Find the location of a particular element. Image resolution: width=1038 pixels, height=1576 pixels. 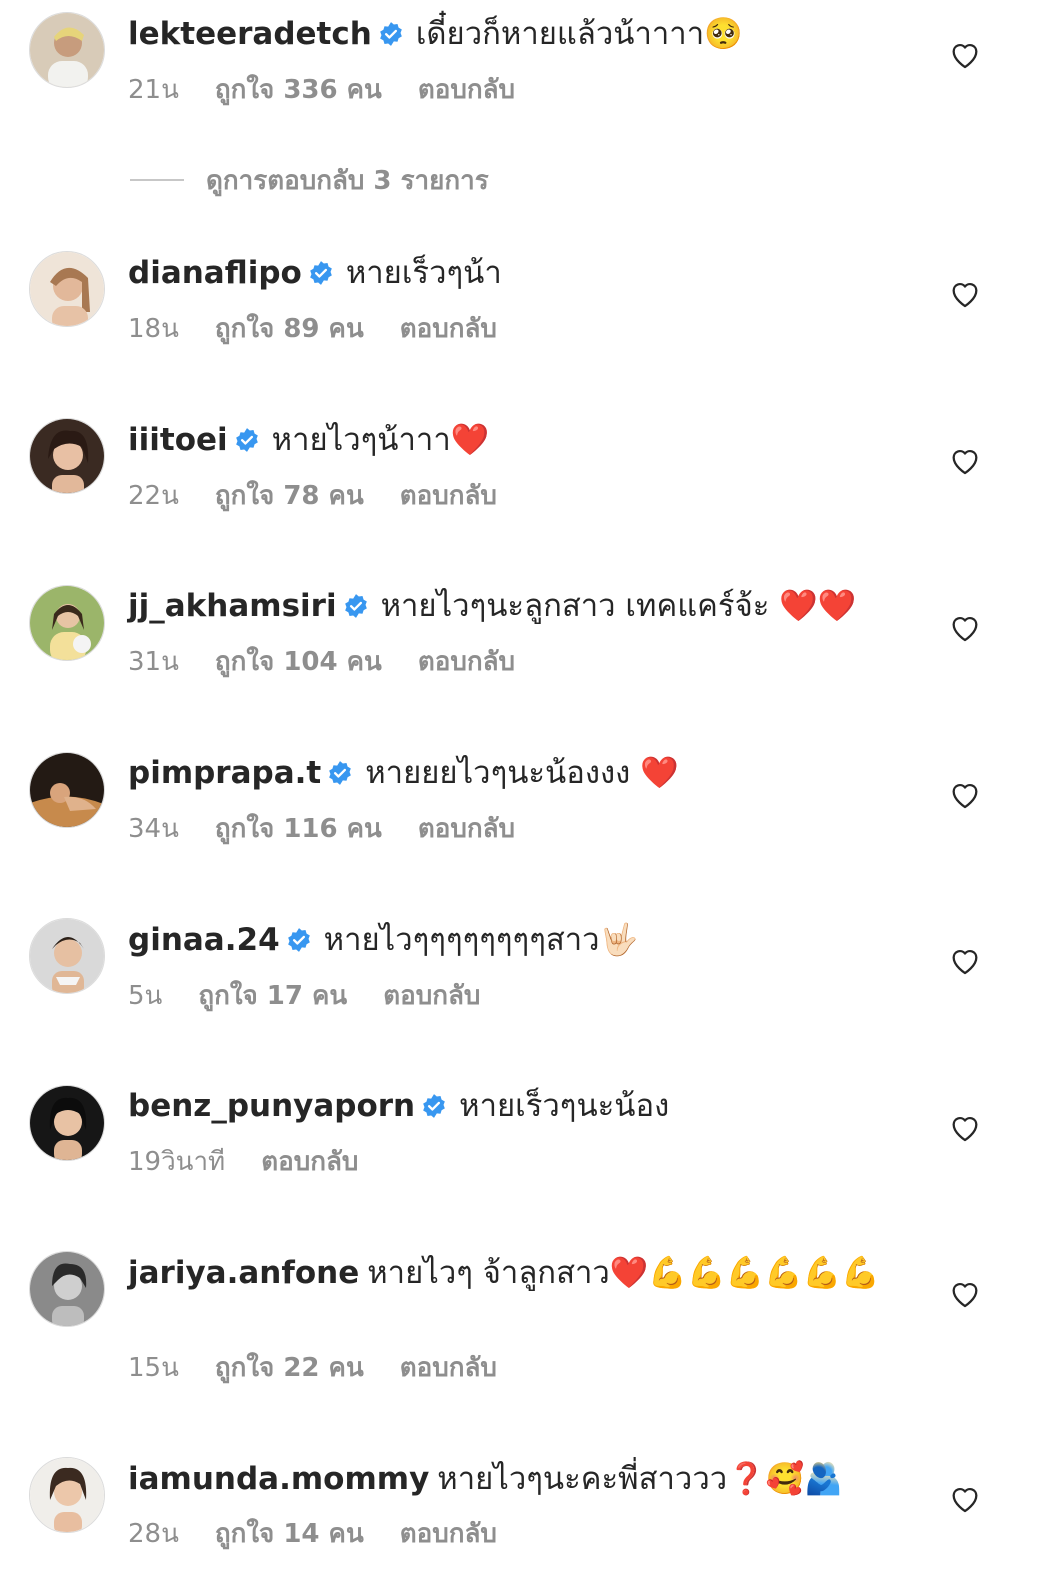

comment-meta: 31น ถูกใจ 104 คน ตอบกลับ is located at coordinates (339, 662).